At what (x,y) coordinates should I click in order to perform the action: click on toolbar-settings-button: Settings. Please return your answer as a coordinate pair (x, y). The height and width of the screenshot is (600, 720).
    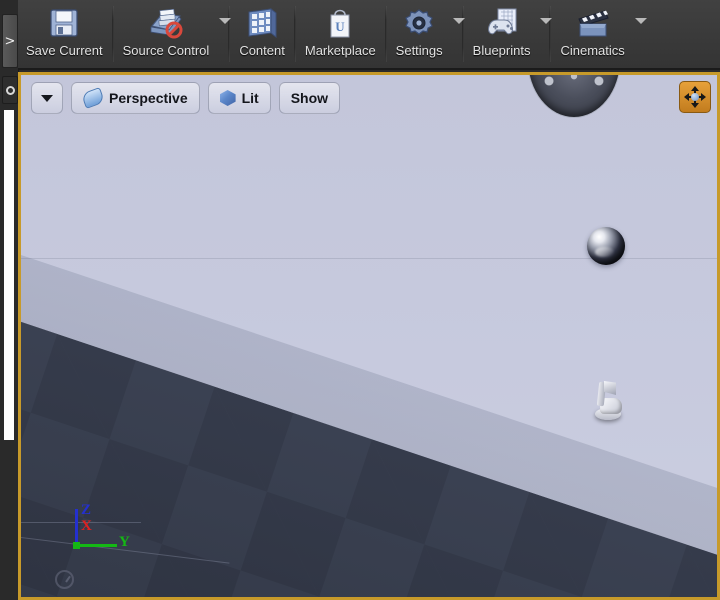
    Looking at the image, I should click on (426, 34).